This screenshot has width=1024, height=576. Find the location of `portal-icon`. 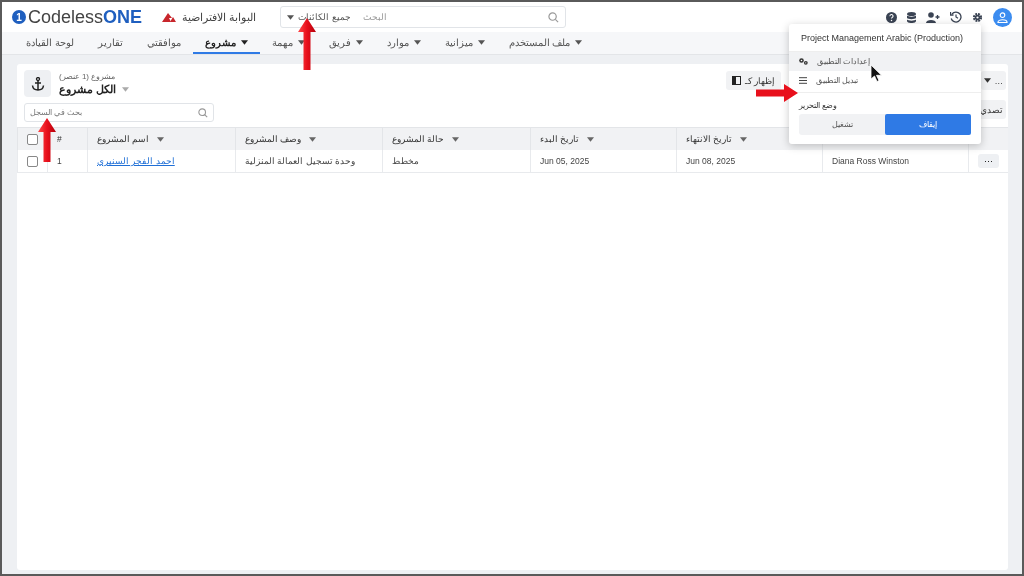

portal-icon is located at coordinates (169, 17).